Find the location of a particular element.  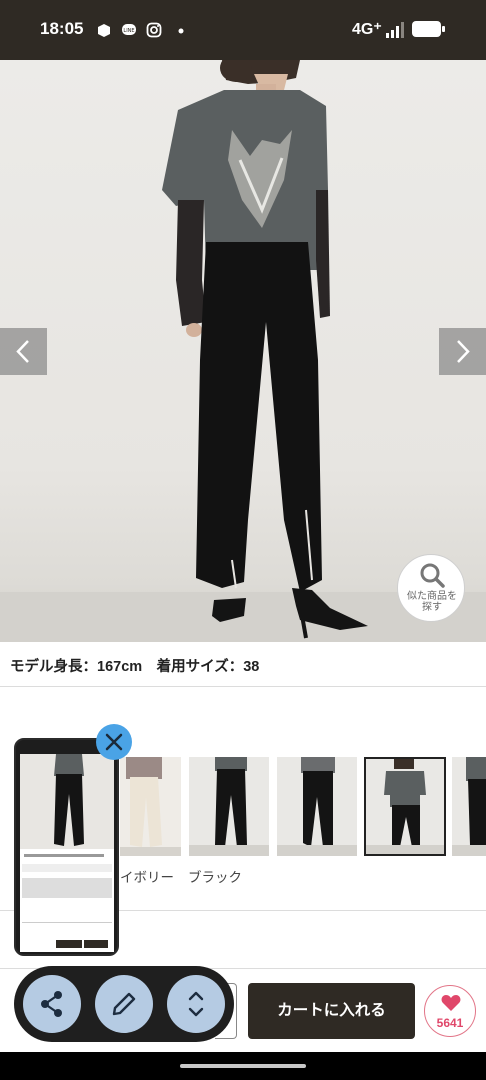

line-app-icon: LINE is located at coordinates (129, 29).